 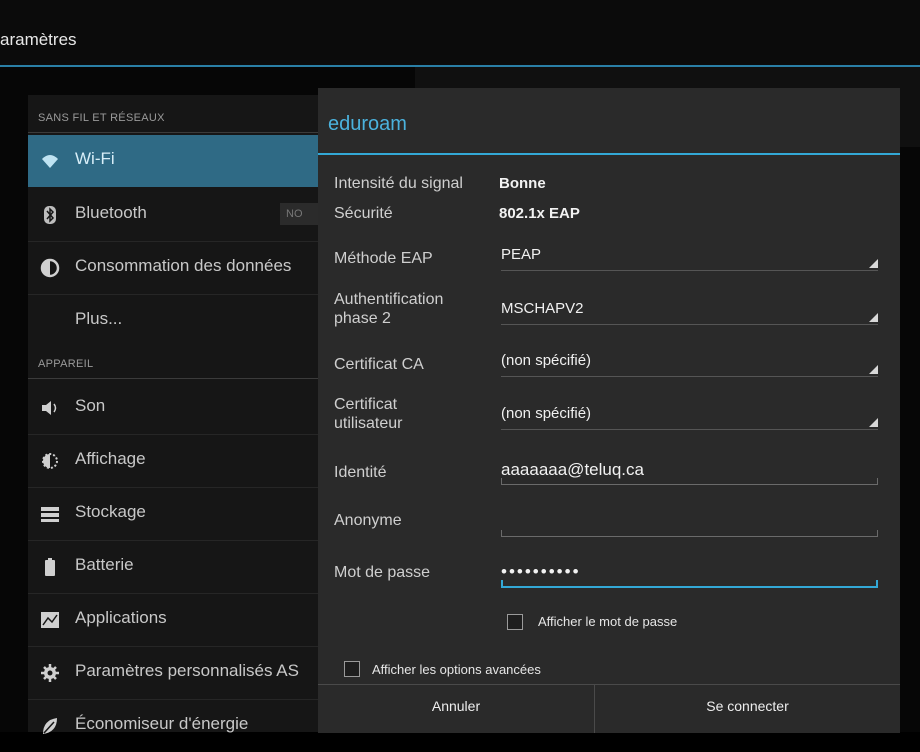 I want to click on sidebar-item-data-usage: Consommation des données, so click(x=178, y=268).